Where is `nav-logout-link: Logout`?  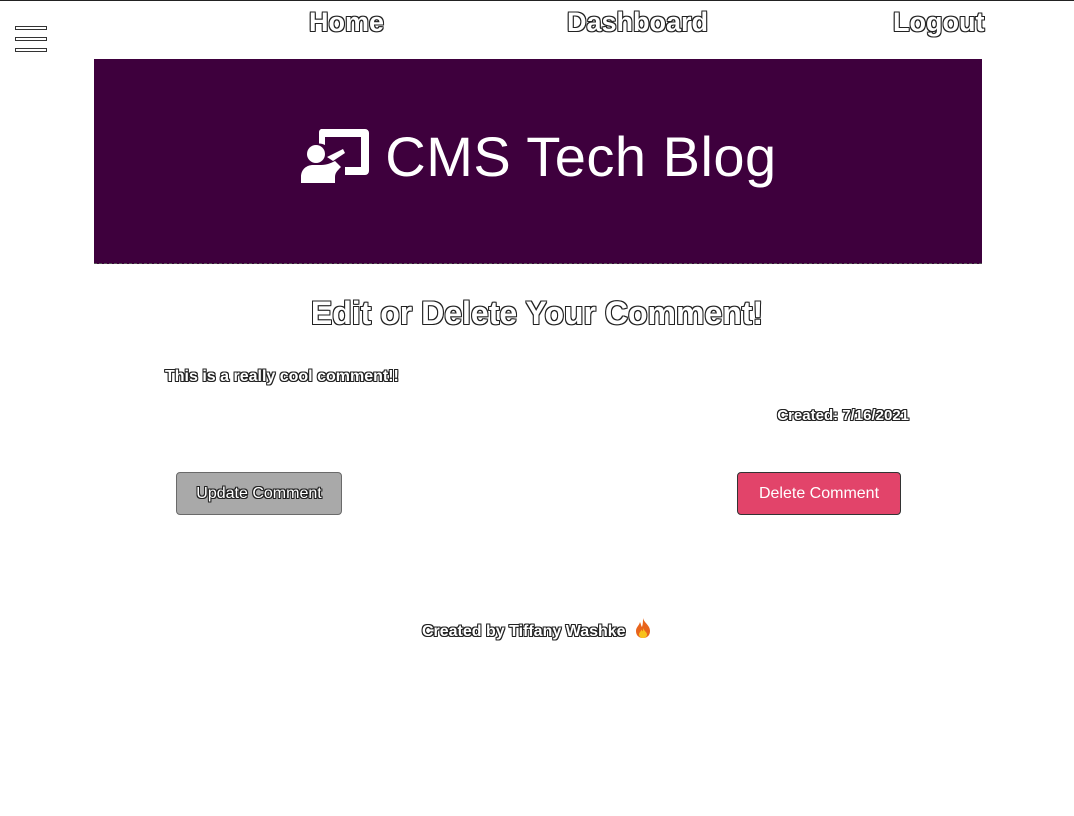 nav-logout-link: Logout is located at coordinates (938, 22).